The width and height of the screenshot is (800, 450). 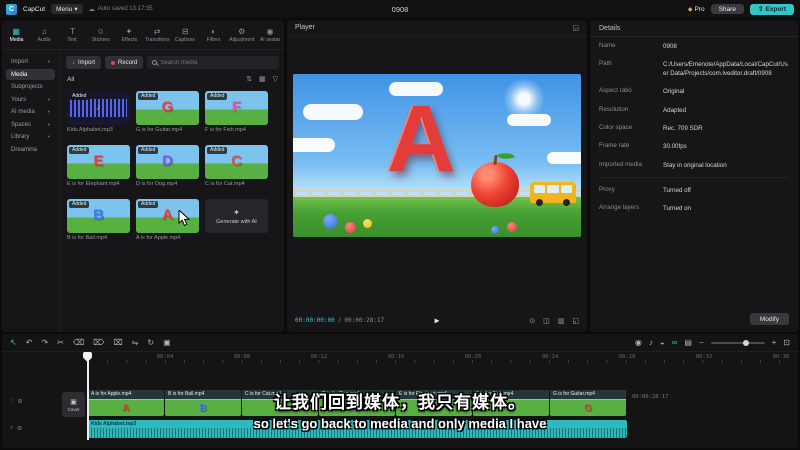 What do you see at coordinates (91, 9) in the screenshot?
I see `cloud-icon: ☁` at bounding box center [91, 9].